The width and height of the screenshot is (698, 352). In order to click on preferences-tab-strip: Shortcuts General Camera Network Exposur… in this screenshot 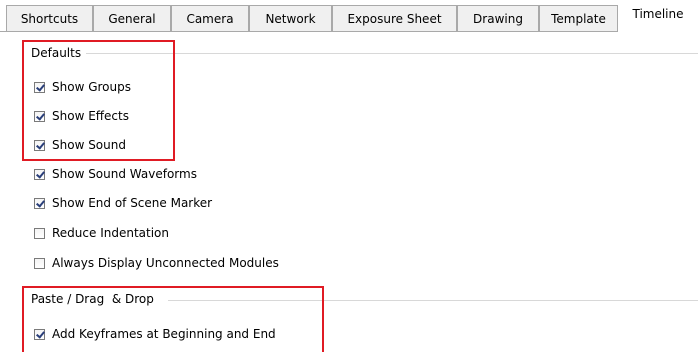, I will do `click(349, 16)`.